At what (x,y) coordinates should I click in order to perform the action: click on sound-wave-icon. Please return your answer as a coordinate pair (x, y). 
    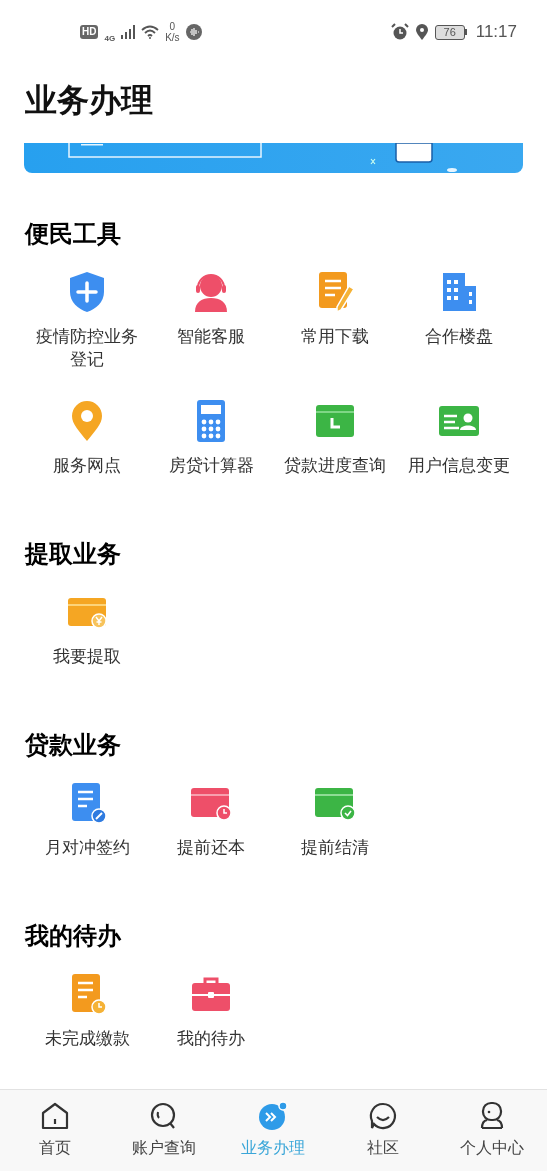
    Looking at the image, I should click on (193, 32).